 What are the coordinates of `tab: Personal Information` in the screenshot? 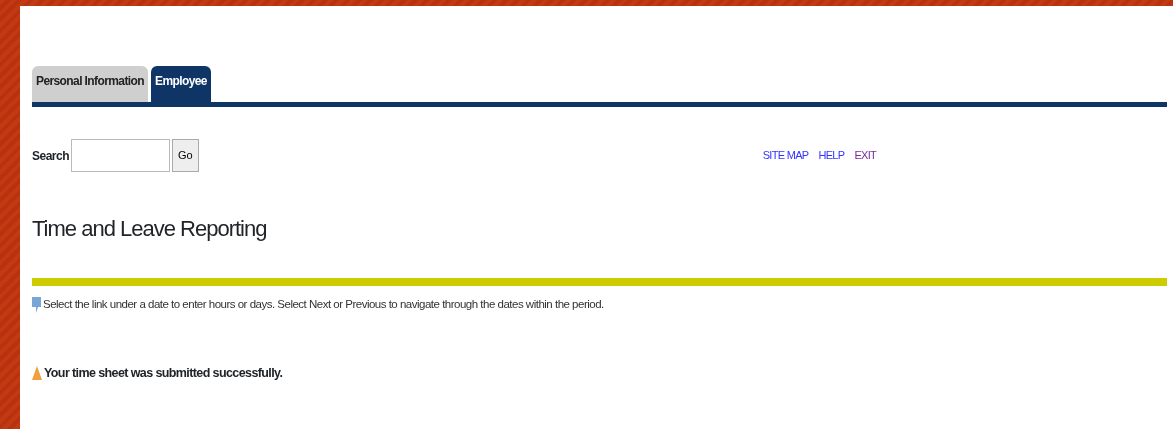 It's located at (90, 84).